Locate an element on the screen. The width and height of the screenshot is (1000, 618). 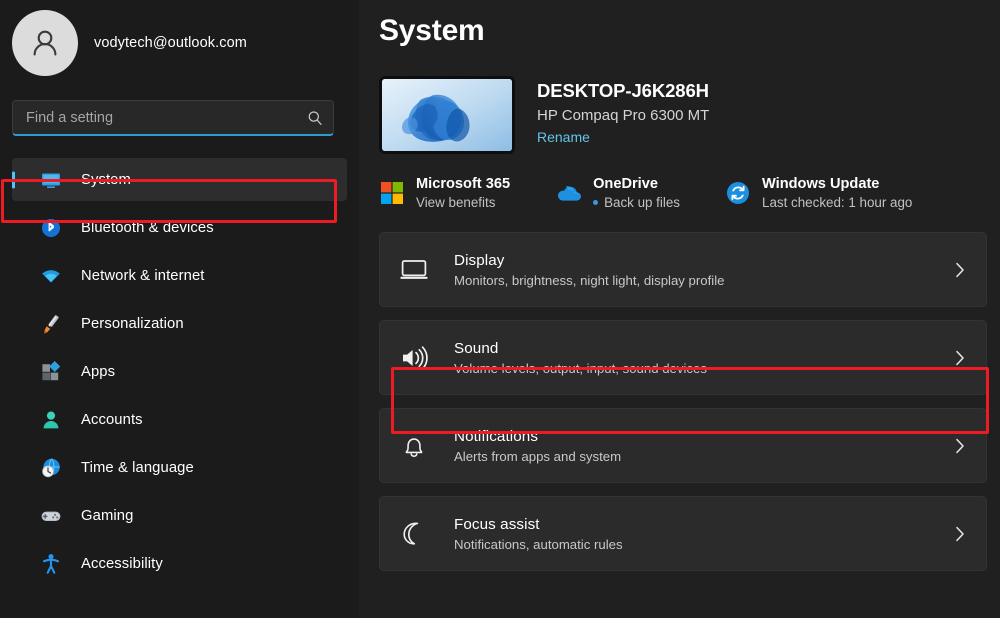
sidebar-item-label: Network & internet is located at coordinates (143, 275).